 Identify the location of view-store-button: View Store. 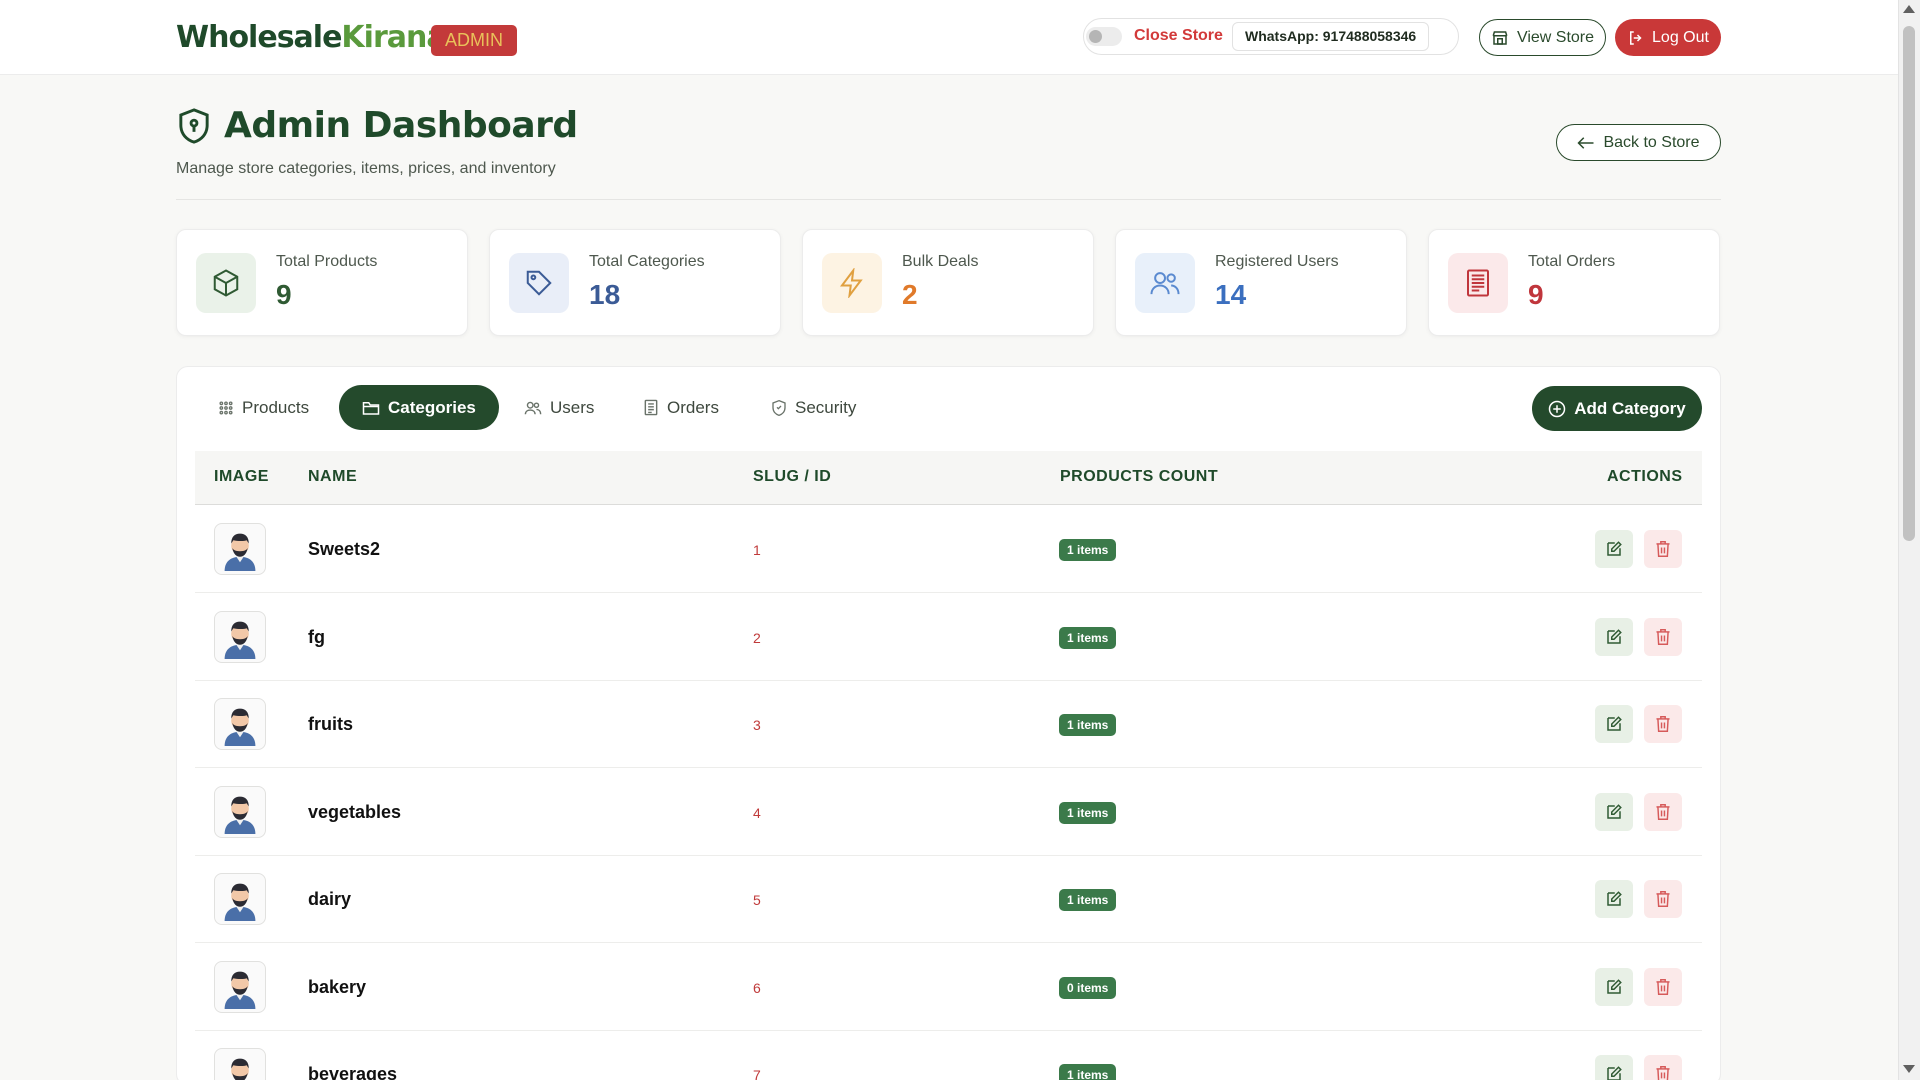
(1542, 37).